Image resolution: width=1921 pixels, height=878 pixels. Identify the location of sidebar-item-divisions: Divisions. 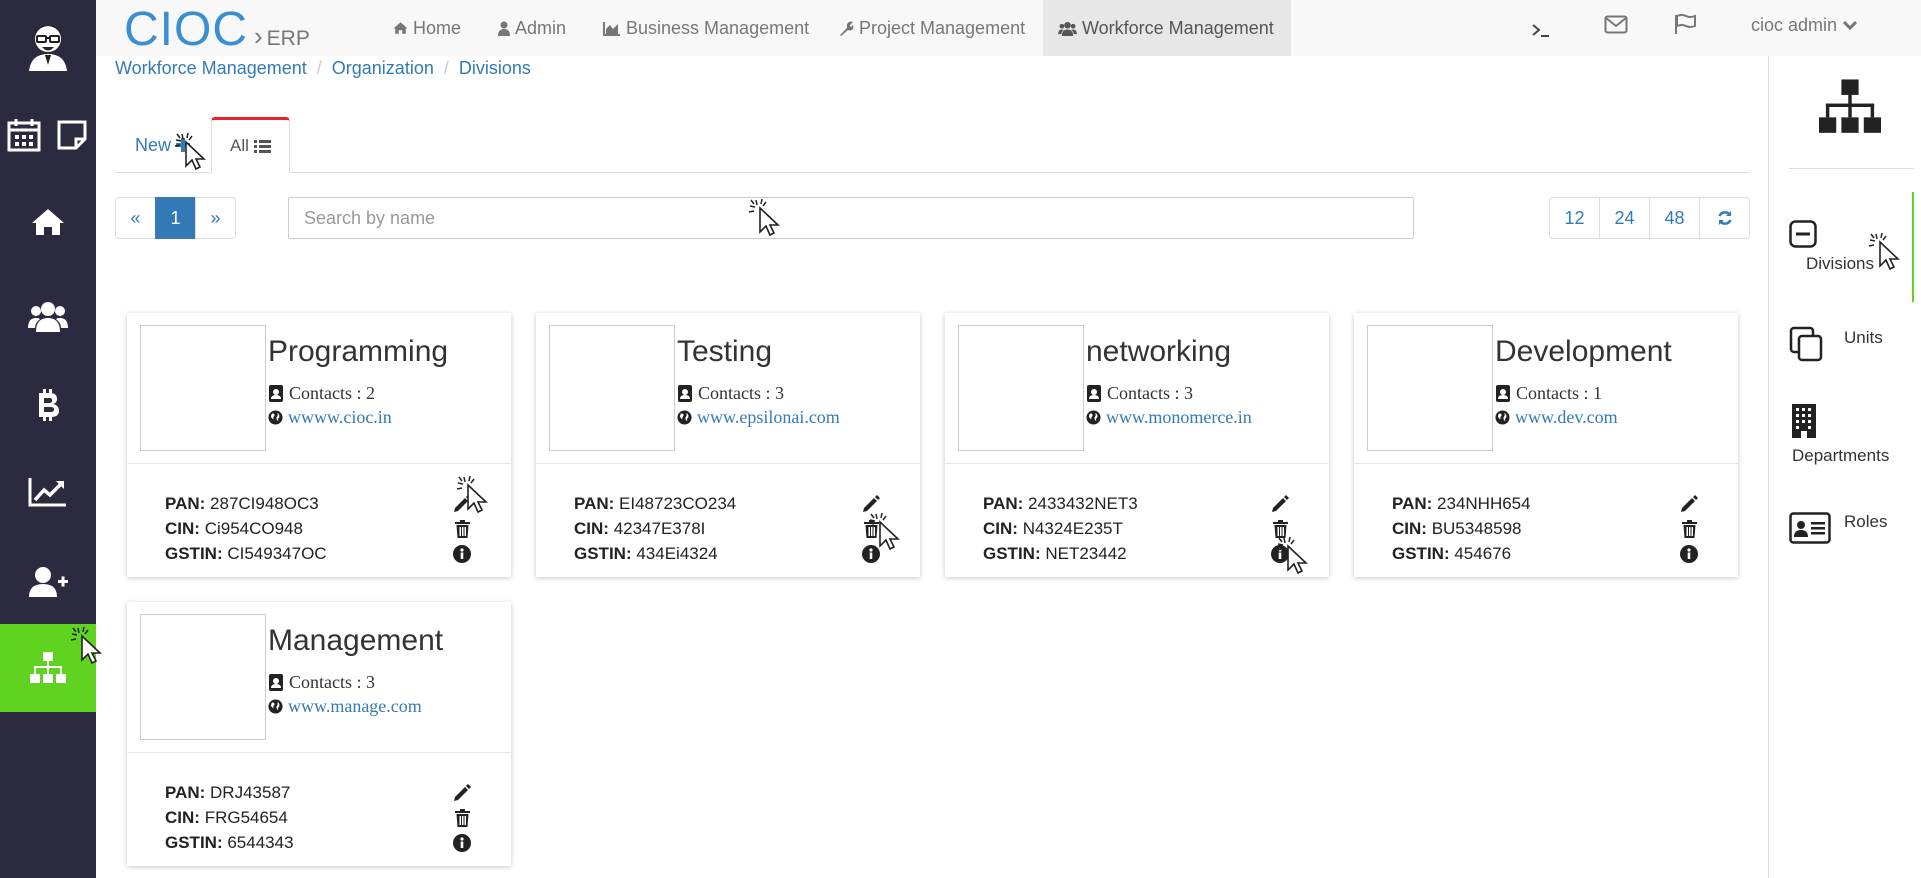
(1831, 246).